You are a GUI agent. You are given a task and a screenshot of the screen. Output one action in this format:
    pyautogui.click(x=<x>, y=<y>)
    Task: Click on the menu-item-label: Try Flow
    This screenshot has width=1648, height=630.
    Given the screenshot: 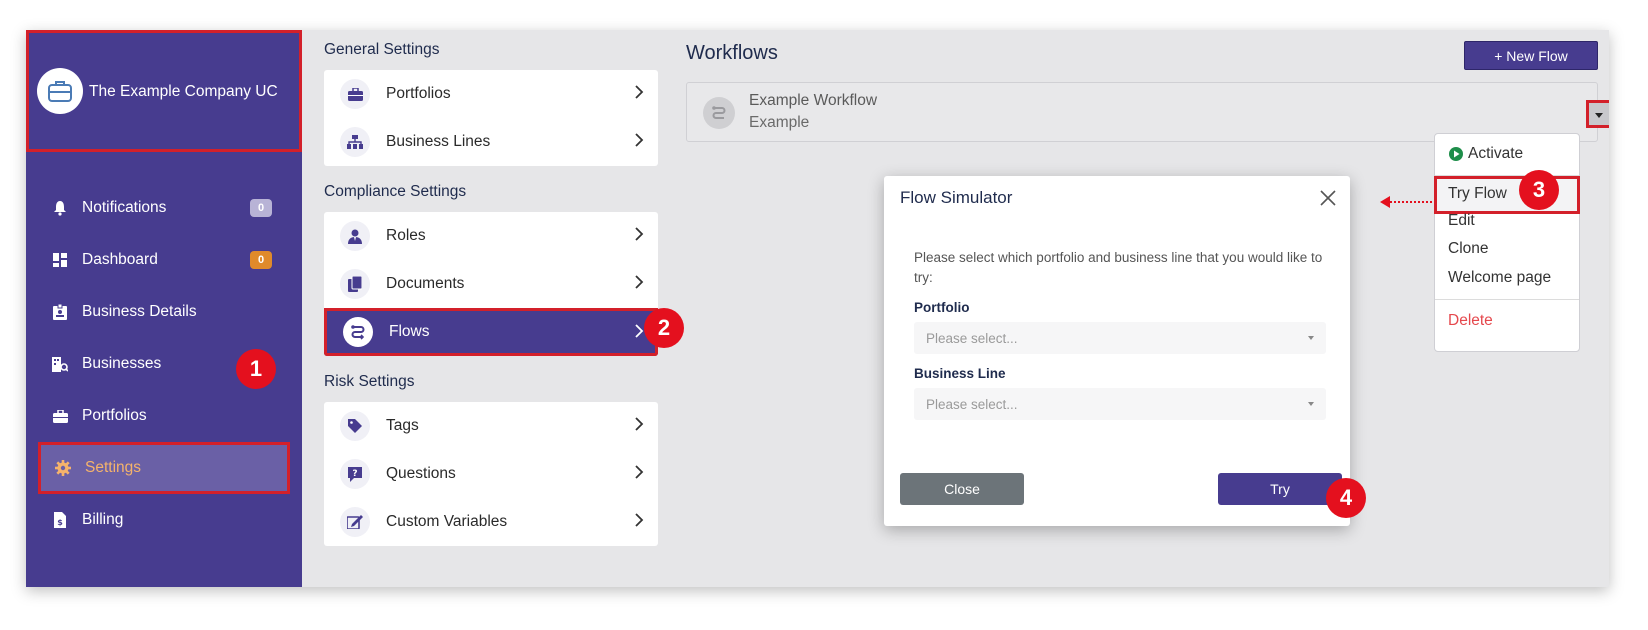 What is the action you would take?
    pyautogui.click(x=1477, y=193)
    